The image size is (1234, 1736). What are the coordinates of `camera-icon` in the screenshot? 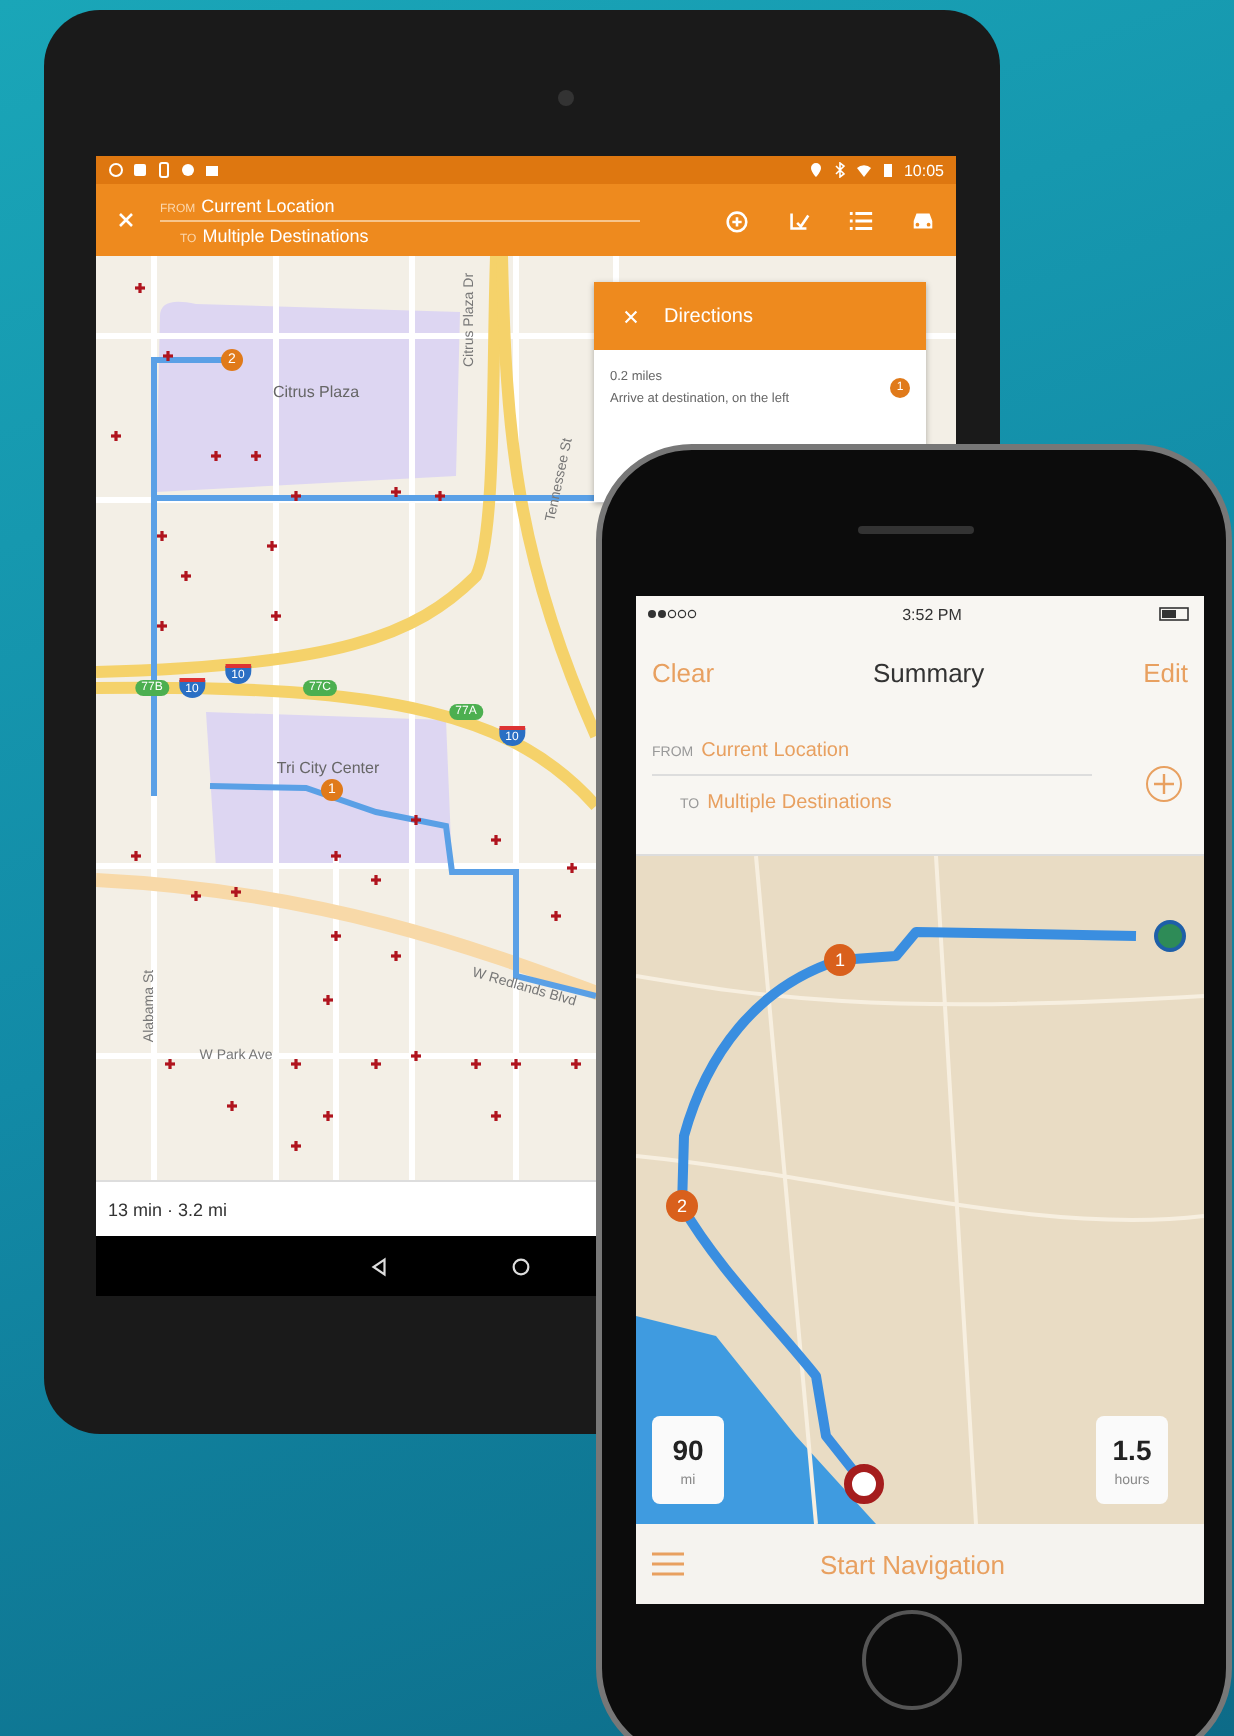 It's located at (566, 98).